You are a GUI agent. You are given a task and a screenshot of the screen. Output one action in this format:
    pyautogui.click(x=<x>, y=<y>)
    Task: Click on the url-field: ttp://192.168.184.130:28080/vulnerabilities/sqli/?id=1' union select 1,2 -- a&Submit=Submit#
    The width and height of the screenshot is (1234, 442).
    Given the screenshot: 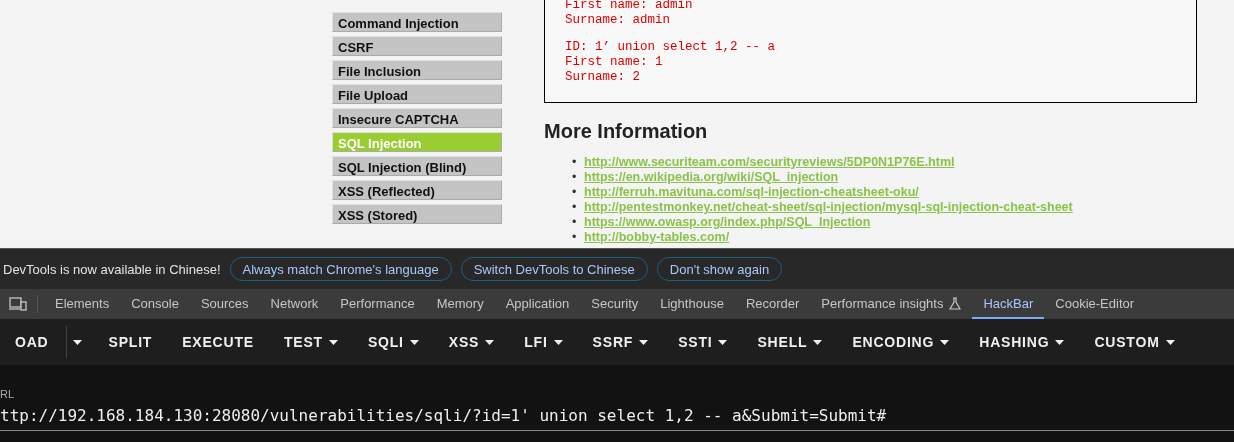 What is the action you would take?
    pyautogui.click(x=617, y=417)
    